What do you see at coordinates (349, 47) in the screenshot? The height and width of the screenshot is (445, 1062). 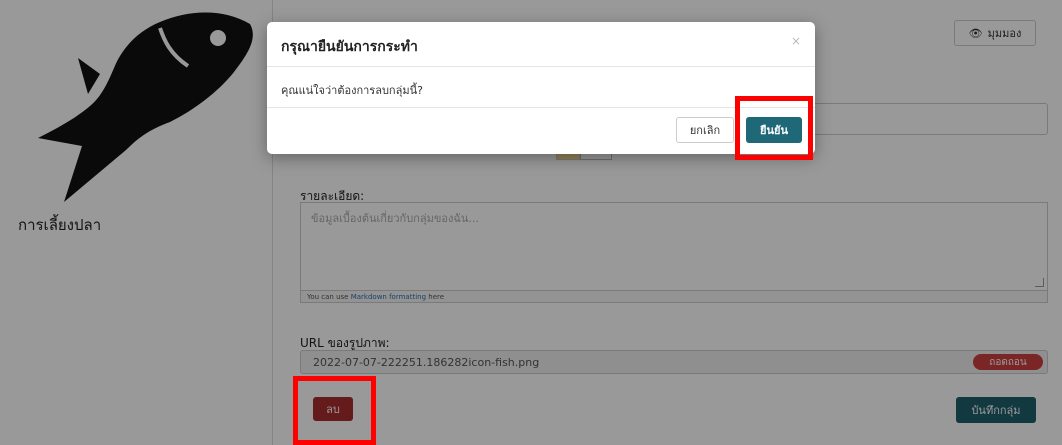 I see `dialog-title: กรุณายืนยันการกระทำ` at bounding box center [349, 47].